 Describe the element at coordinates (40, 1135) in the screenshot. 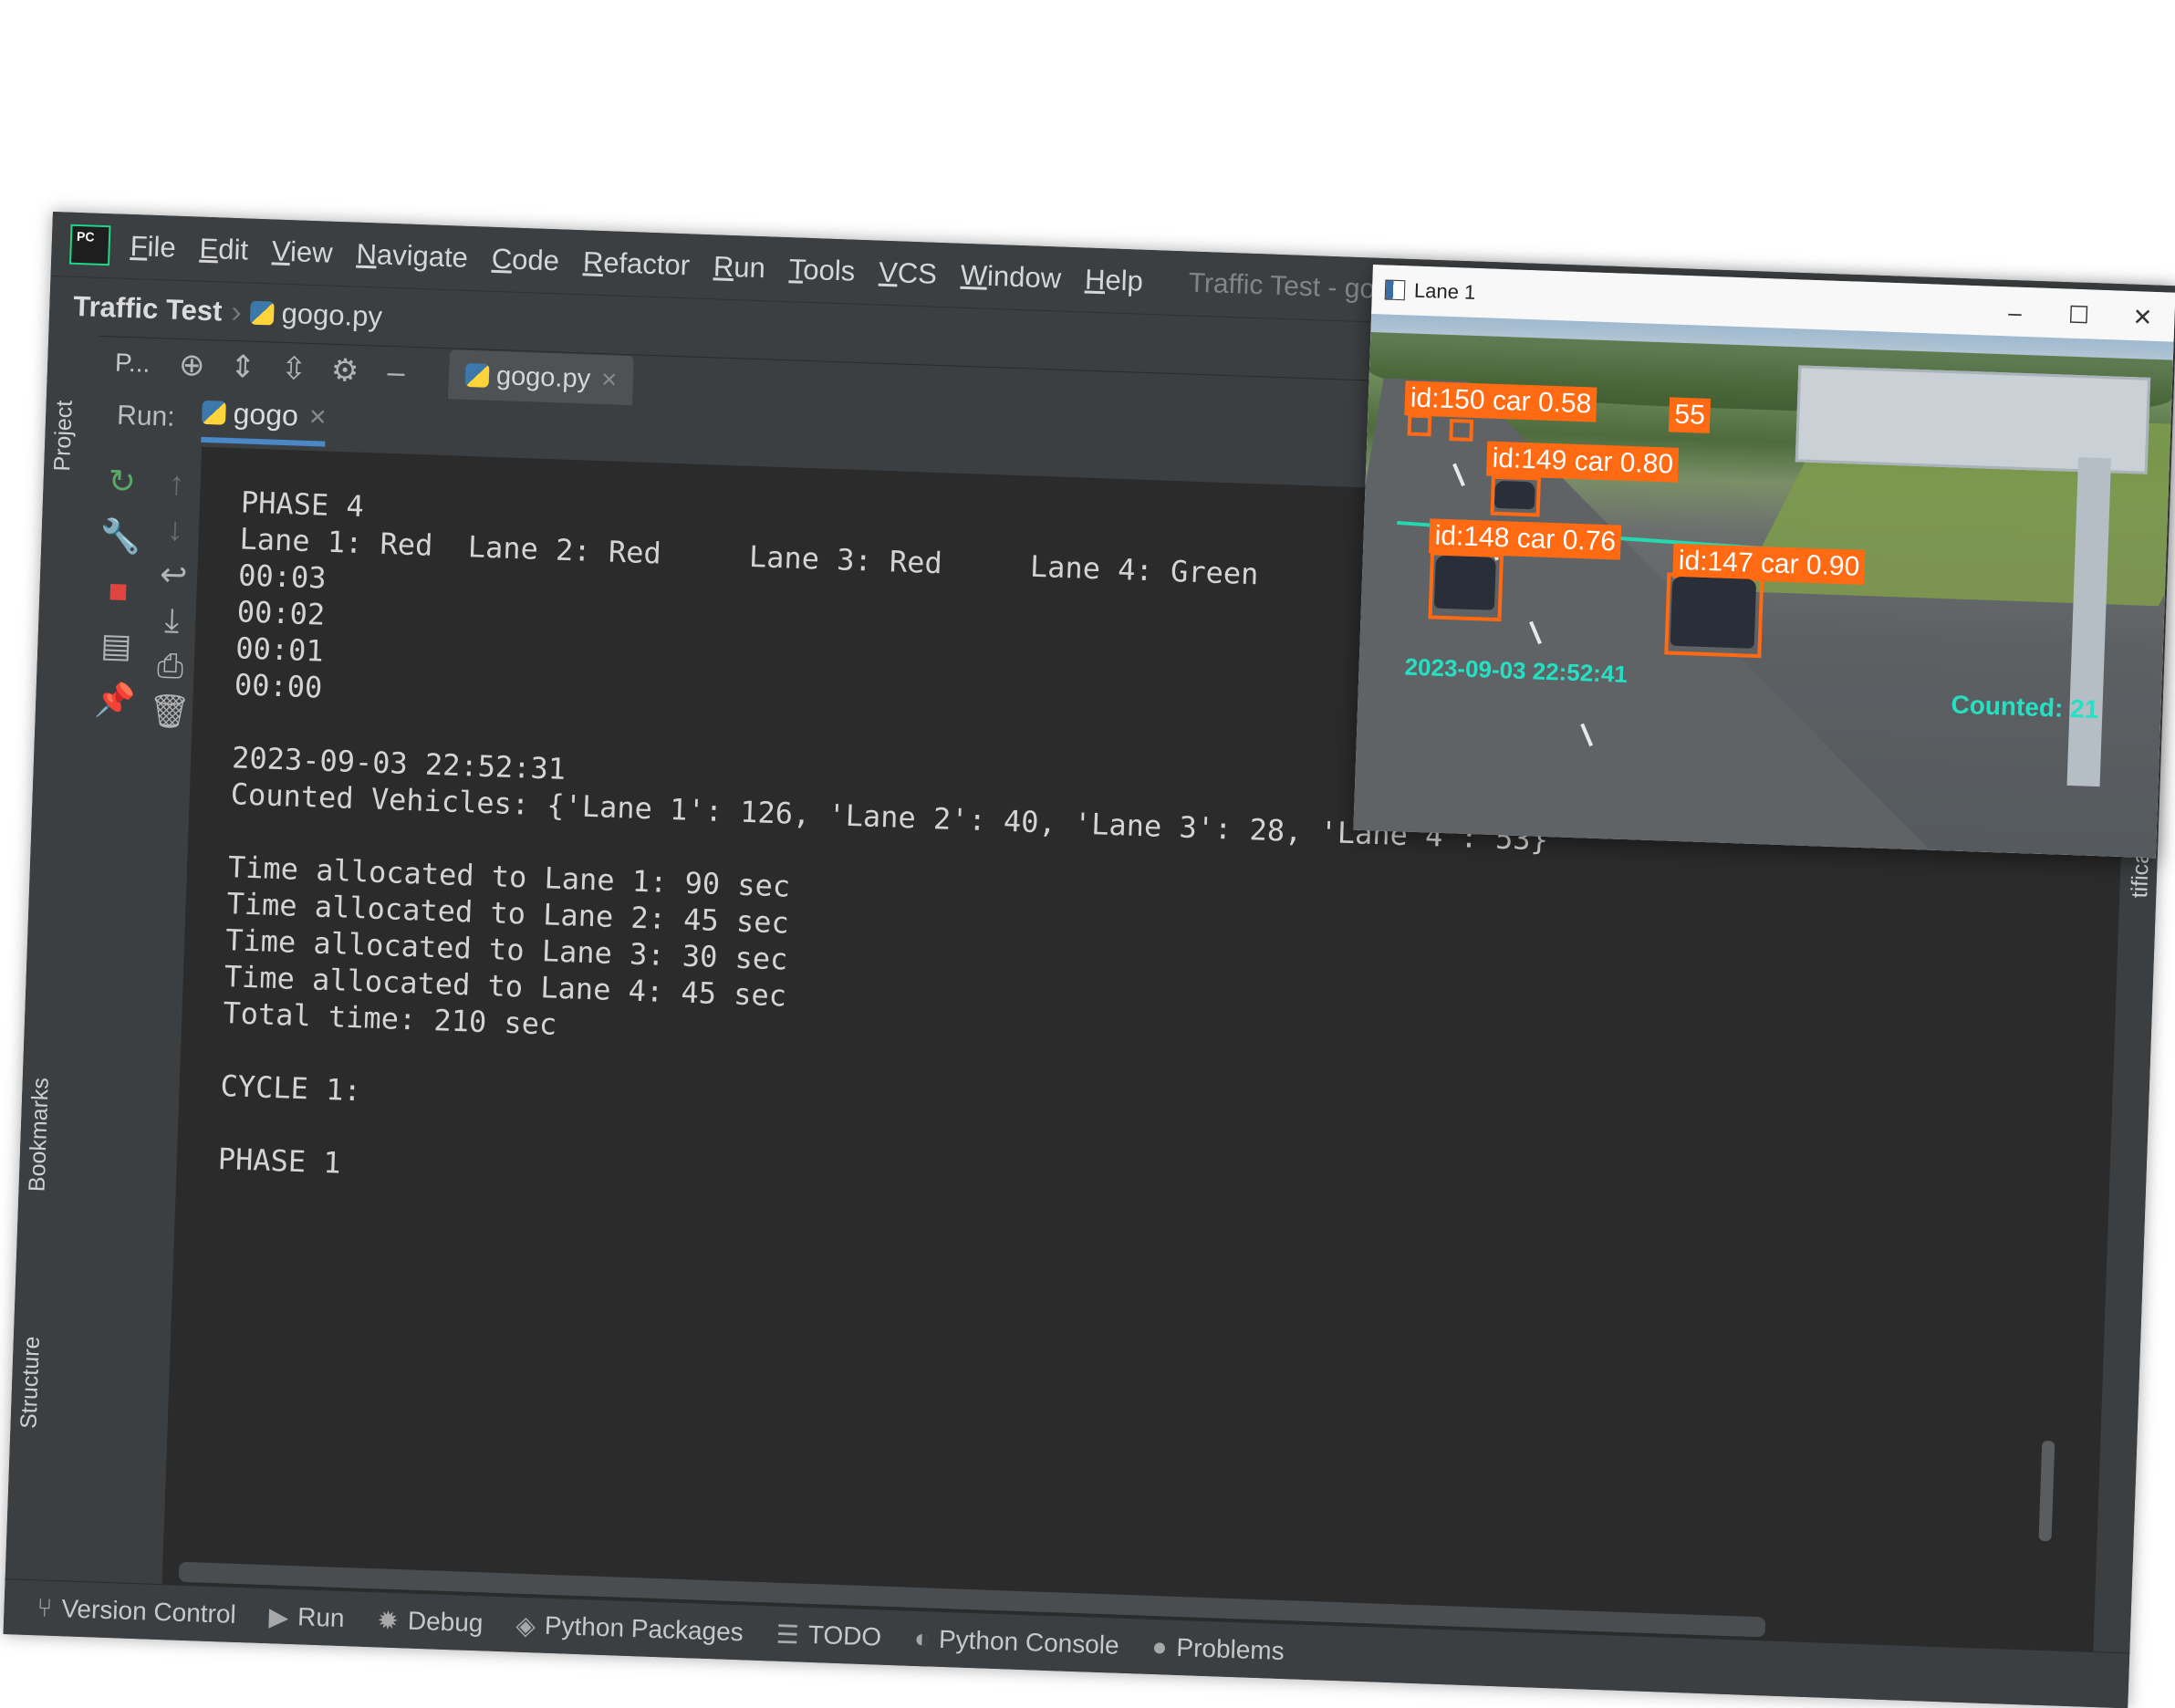

I see `bookmarks-tool-tab: Bookmarks` at that location.